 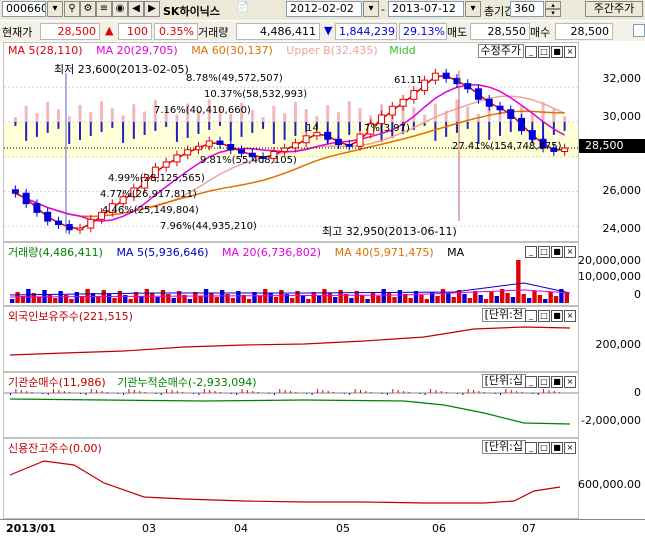 What do you see at coordinates (423, 31) in the screenshot?
I see `volume-change-pct: 29.13%` at bounding box center [423, 31].